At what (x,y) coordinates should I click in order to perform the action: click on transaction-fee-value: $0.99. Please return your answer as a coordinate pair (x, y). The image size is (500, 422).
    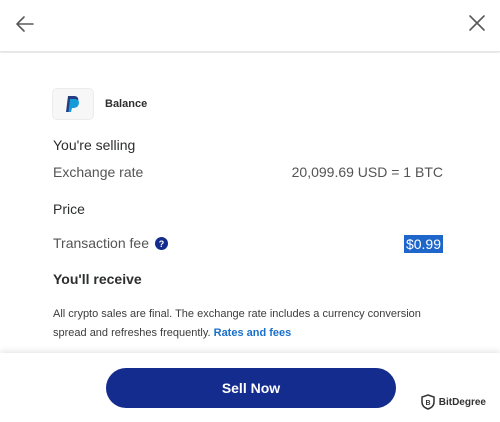
    Looking at the image, I should click on (423, 244).